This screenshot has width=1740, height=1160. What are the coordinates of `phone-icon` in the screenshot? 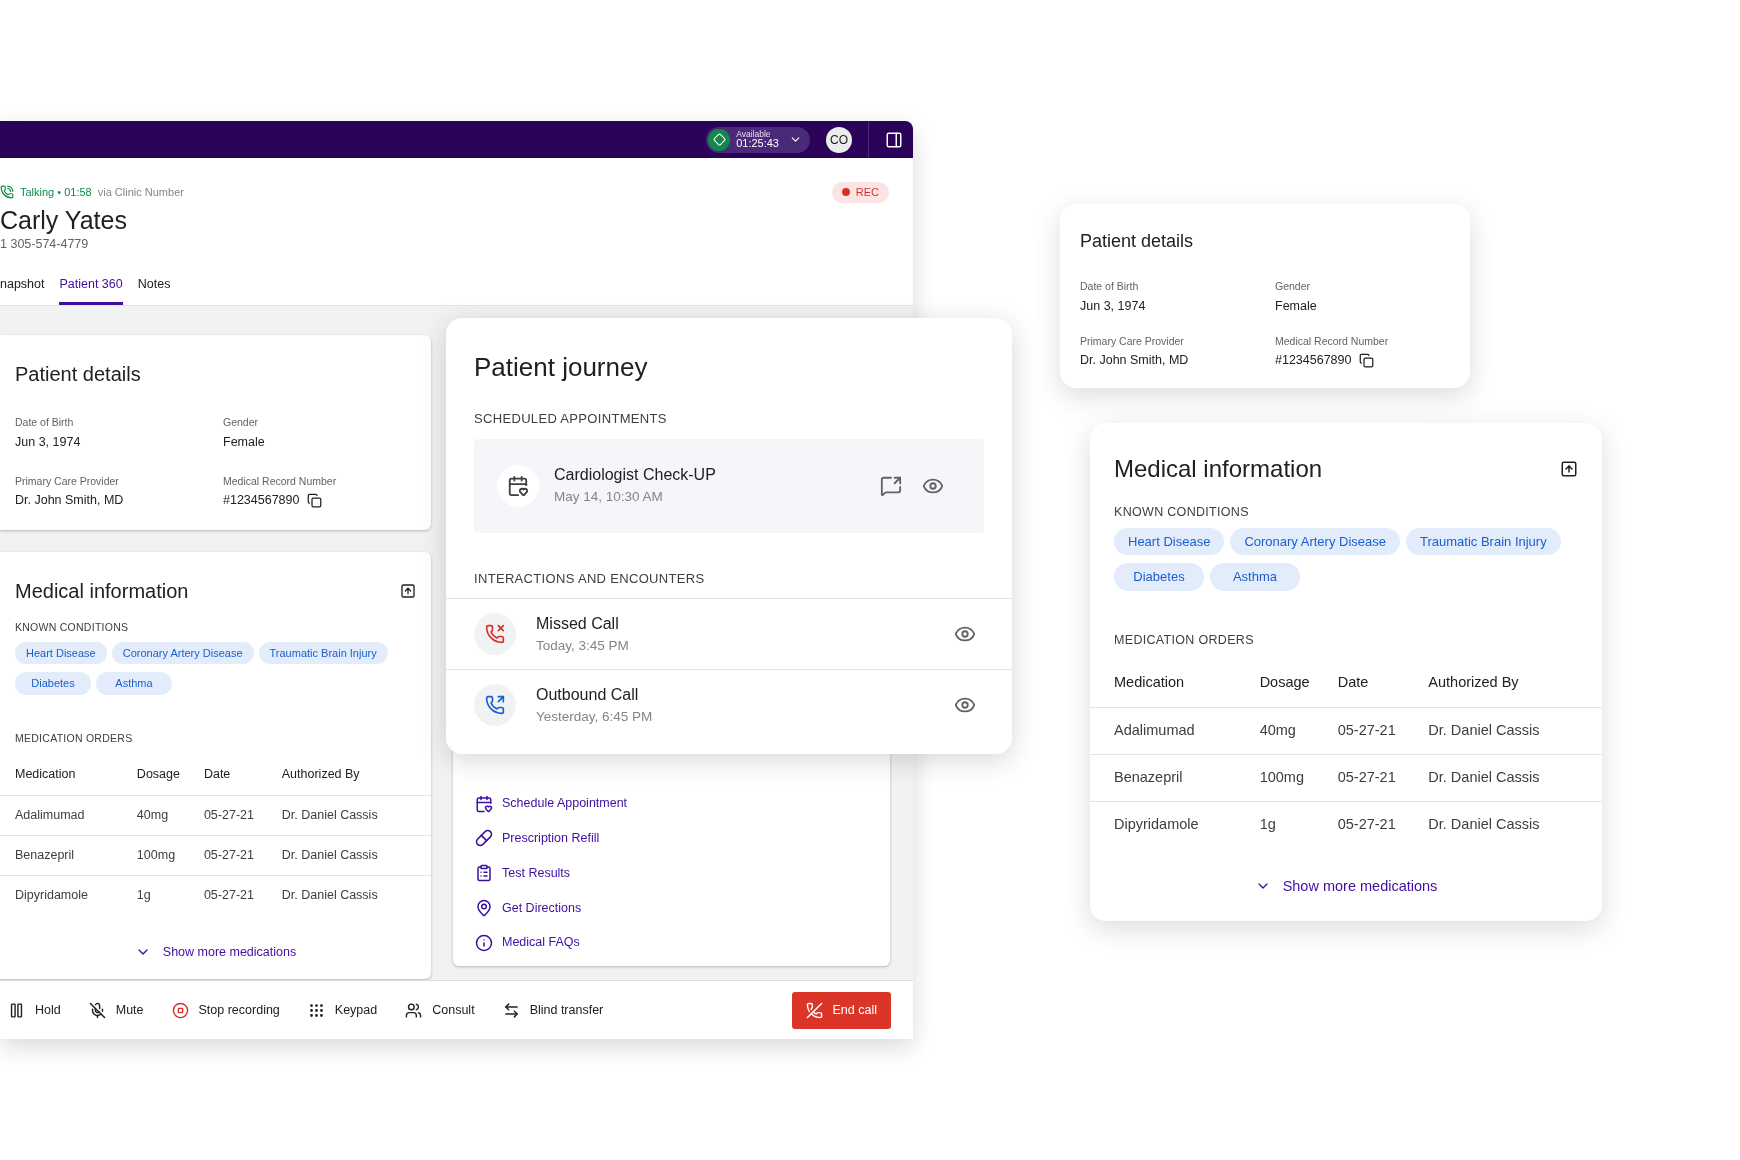 It's located at (7, 192).